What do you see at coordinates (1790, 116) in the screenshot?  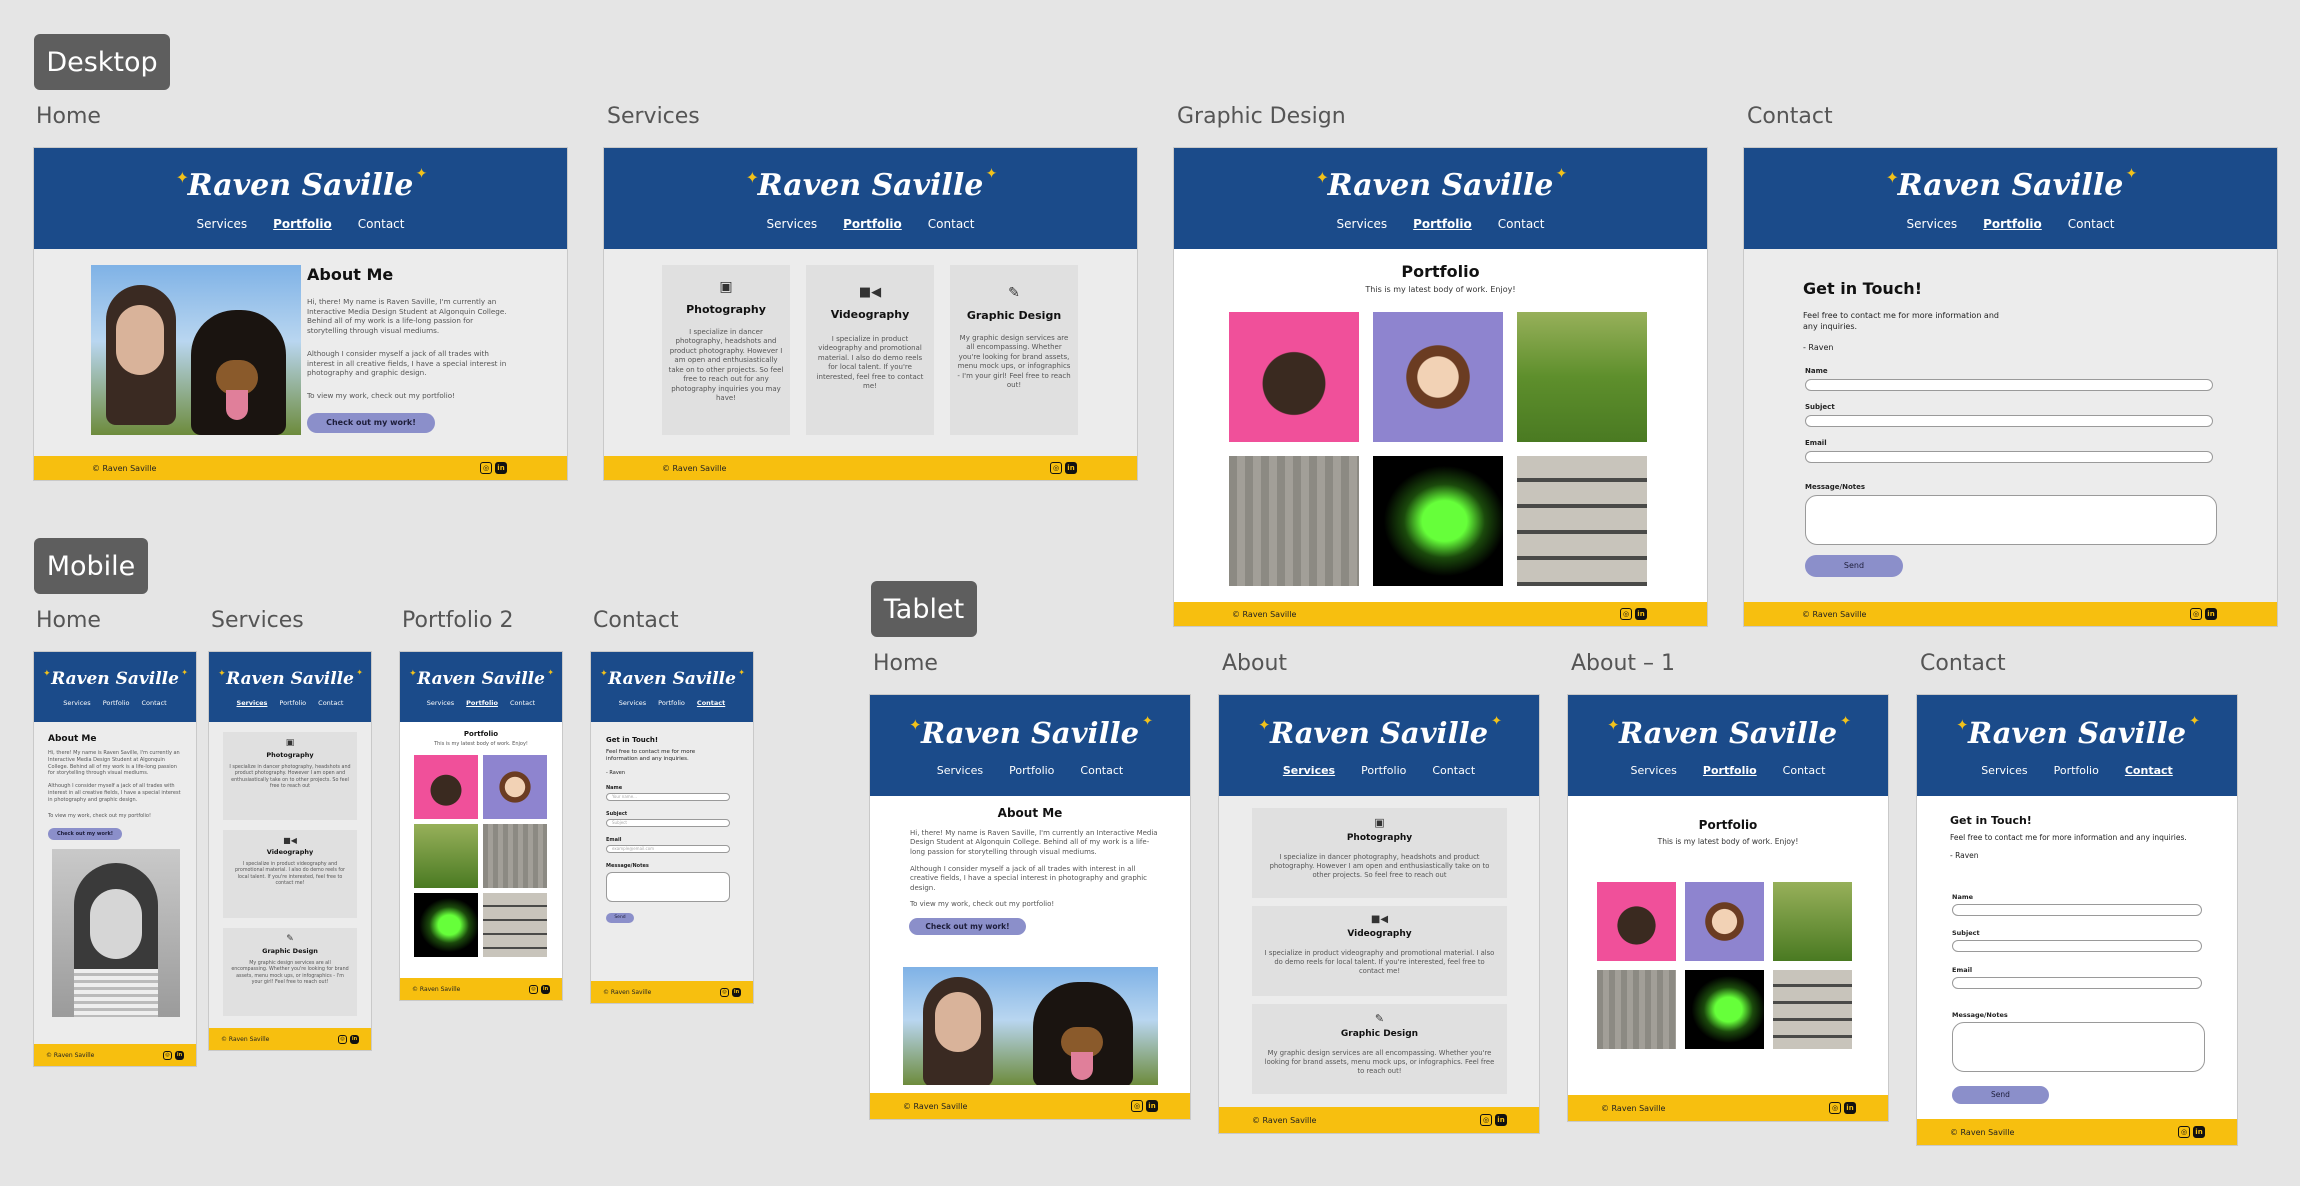 I see `frame-label-desktop-contact: Contact` at bounding box center [1790, 116].